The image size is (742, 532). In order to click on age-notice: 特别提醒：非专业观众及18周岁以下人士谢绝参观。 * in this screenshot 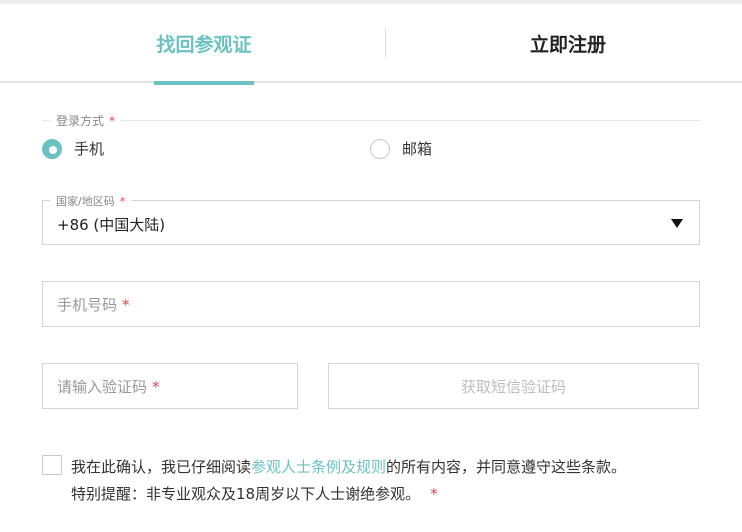, I will do `click(254, 493)`.